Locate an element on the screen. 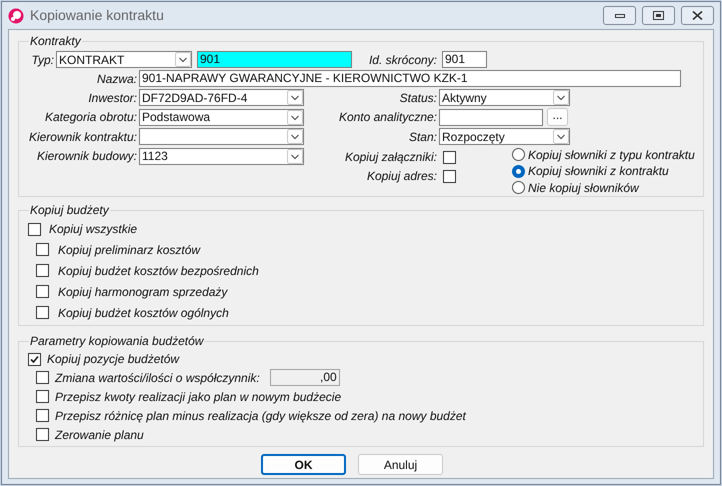  dialog-button: Anuluj is located at coordinates (400, 464).